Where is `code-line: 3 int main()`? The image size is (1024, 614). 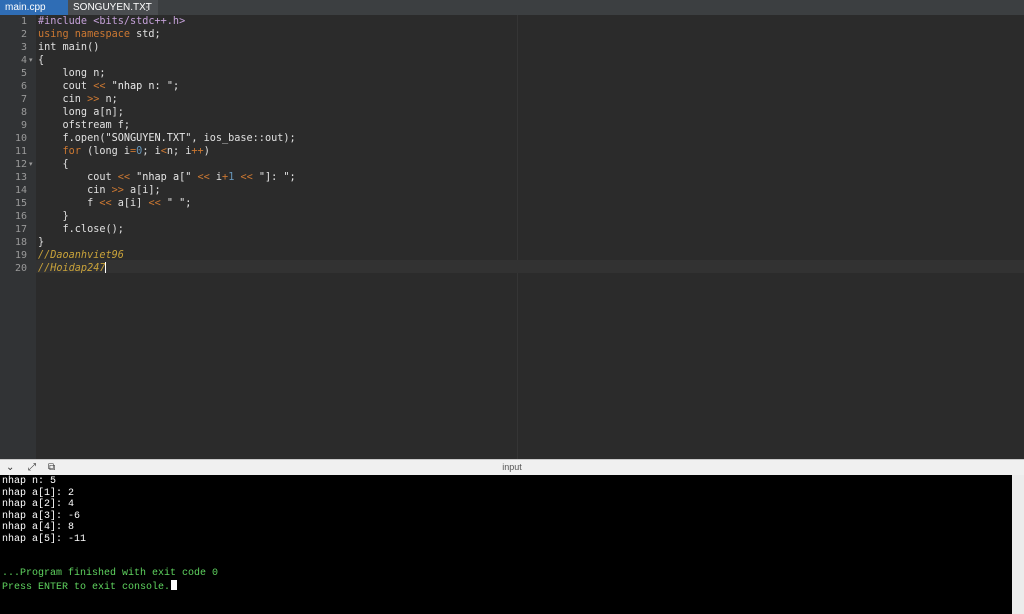
code-line: 3 int main() is located at coordinates (512, 47).